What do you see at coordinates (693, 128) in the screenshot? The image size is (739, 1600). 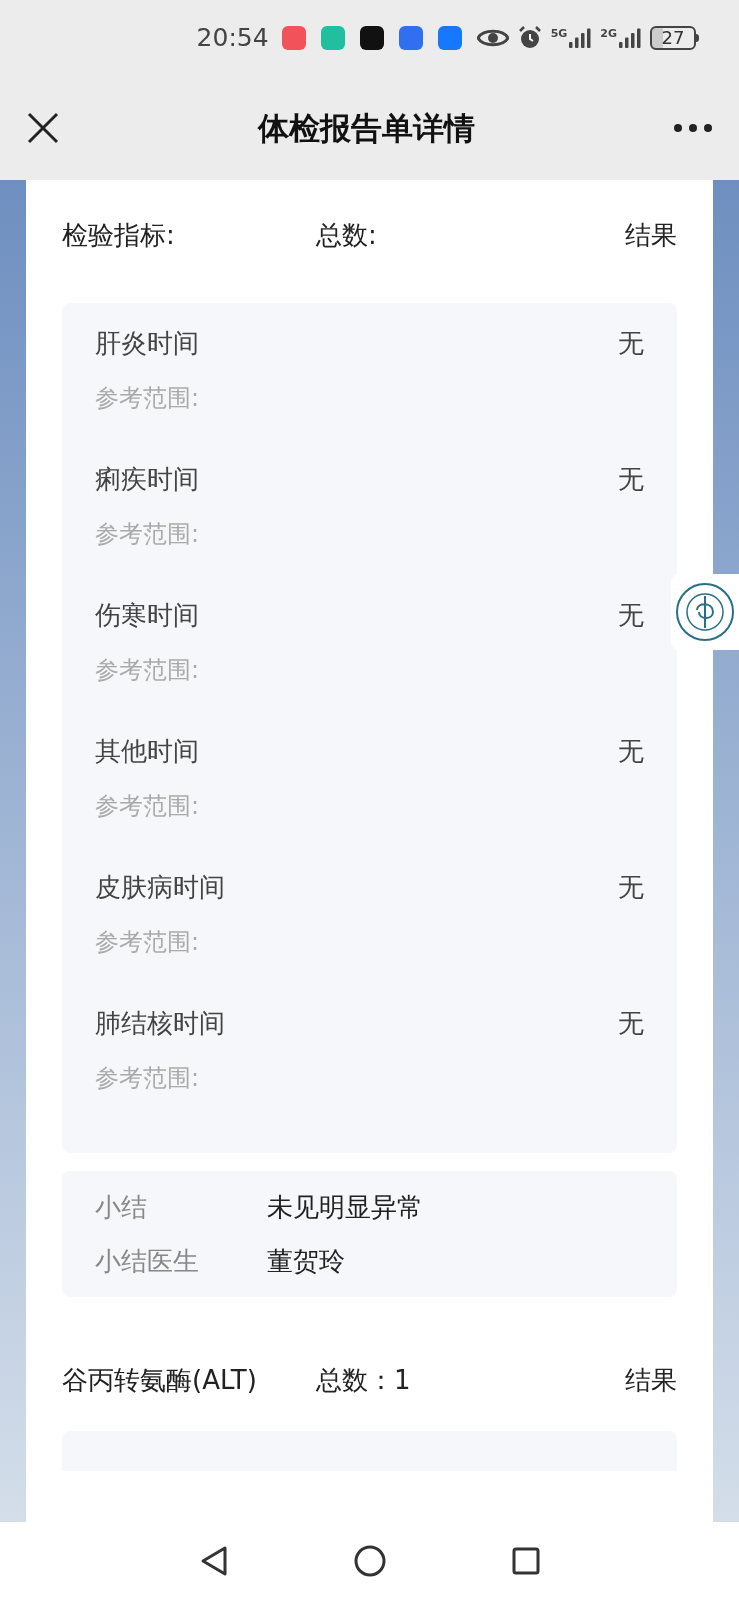 I see `more-icon` at bounding box center [693, 128].